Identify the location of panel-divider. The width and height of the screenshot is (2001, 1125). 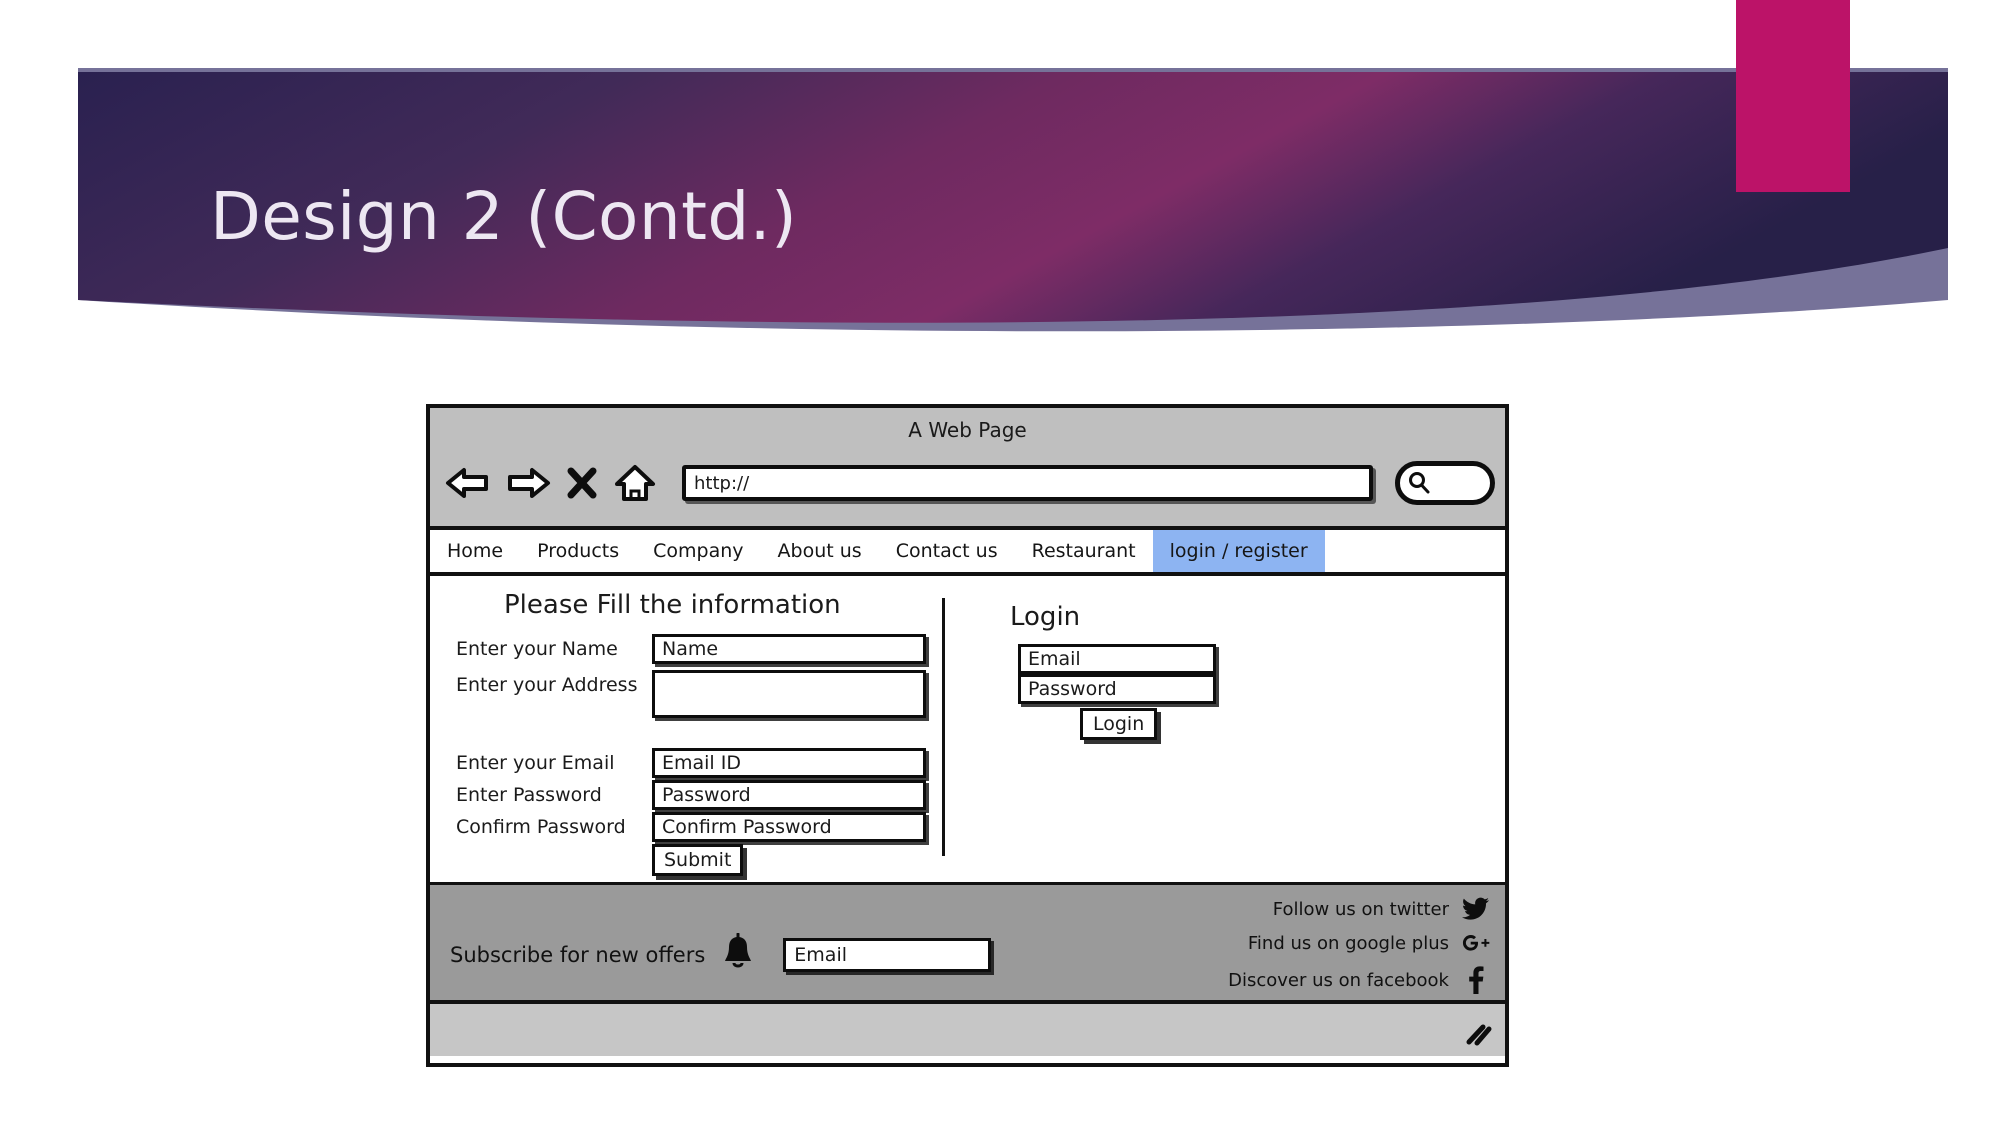
(943, 727).